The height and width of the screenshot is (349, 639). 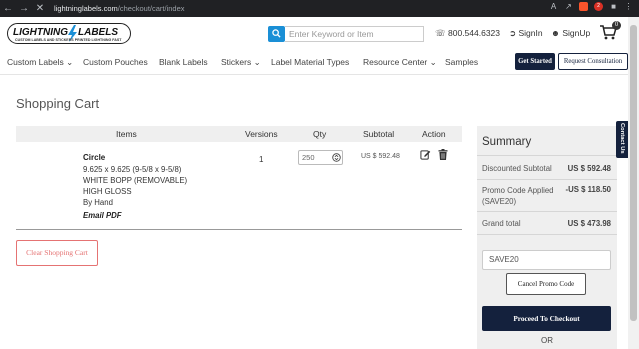 What do you see at coordinates (588, 189) in the screenshot?
I see `promo-applied-value: -US $ 118.50` at bounding box center [588, 189].